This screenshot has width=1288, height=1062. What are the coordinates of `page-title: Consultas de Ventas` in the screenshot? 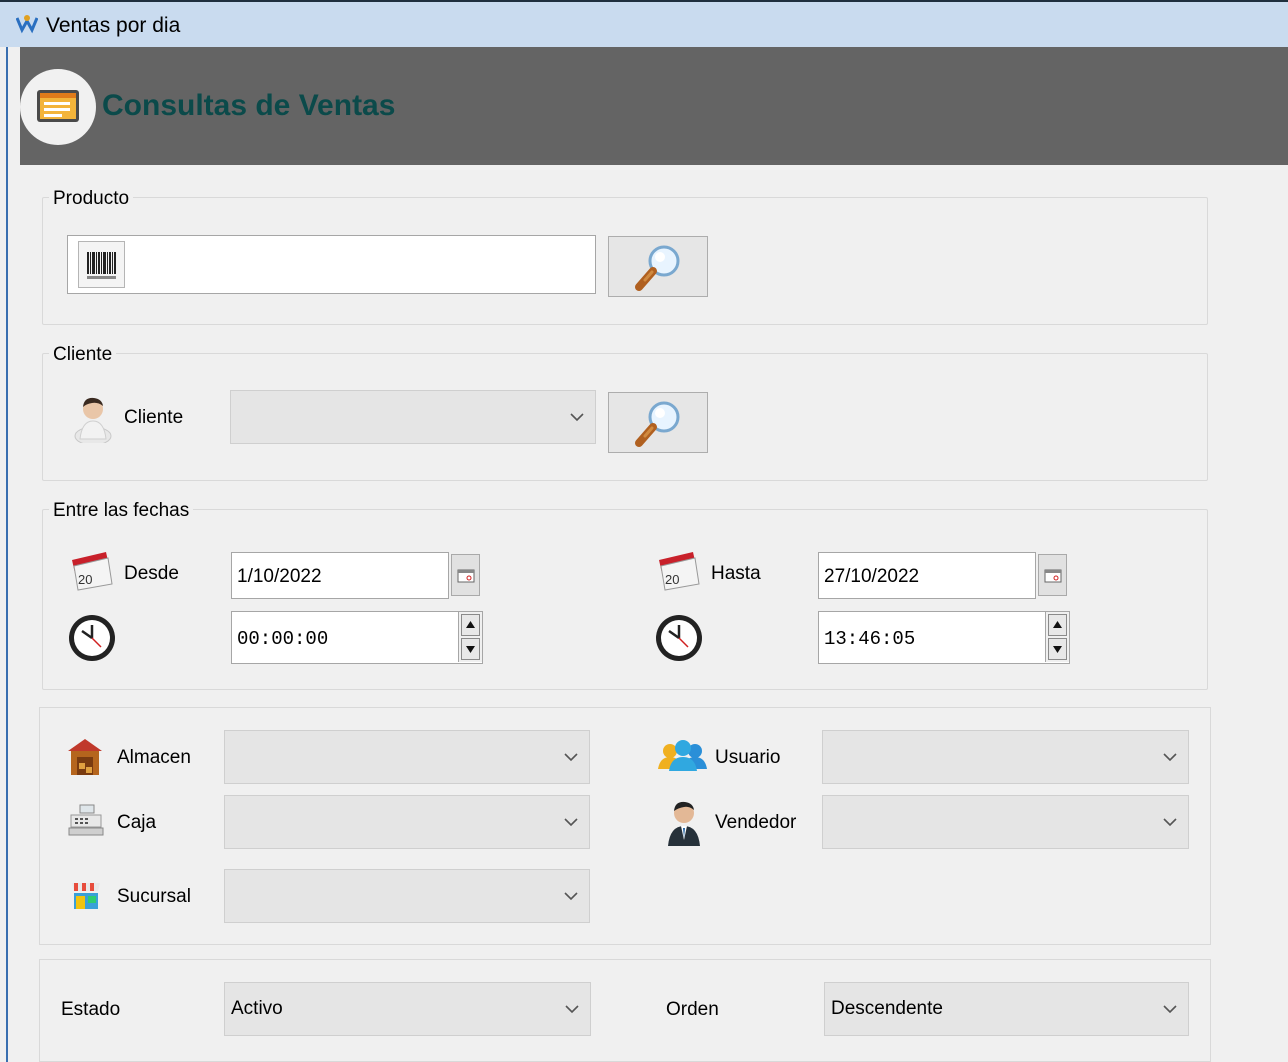 It's located at (249, 105).